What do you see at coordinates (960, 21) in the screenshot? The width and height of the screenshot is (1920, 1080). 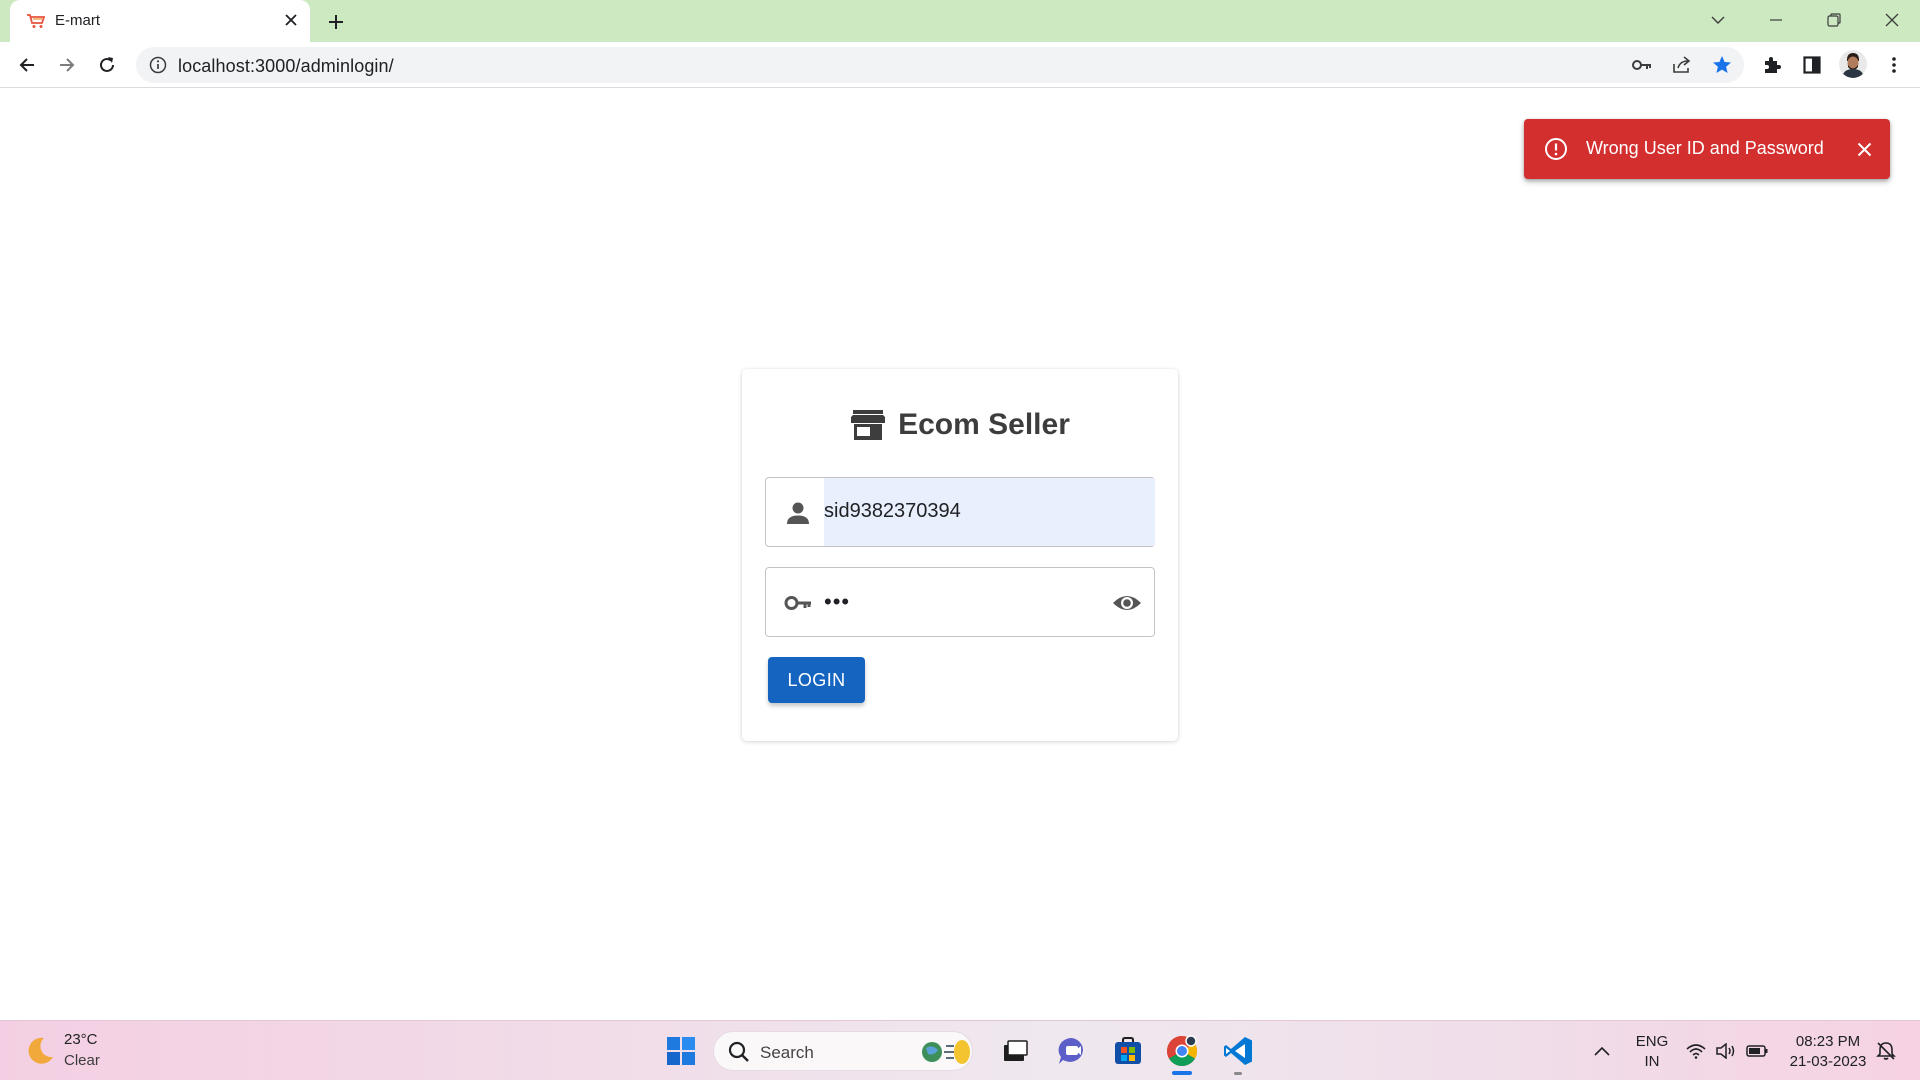 I see `tab-strip: E-mart` at bounding box center [960, 21].